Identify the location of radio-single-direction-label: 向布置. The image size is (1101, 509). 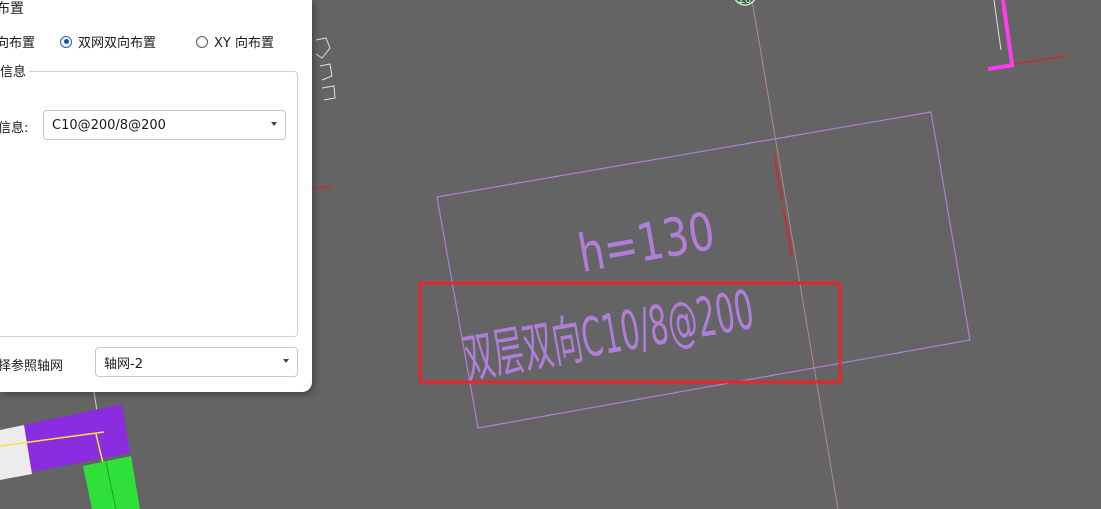
(18, 43).